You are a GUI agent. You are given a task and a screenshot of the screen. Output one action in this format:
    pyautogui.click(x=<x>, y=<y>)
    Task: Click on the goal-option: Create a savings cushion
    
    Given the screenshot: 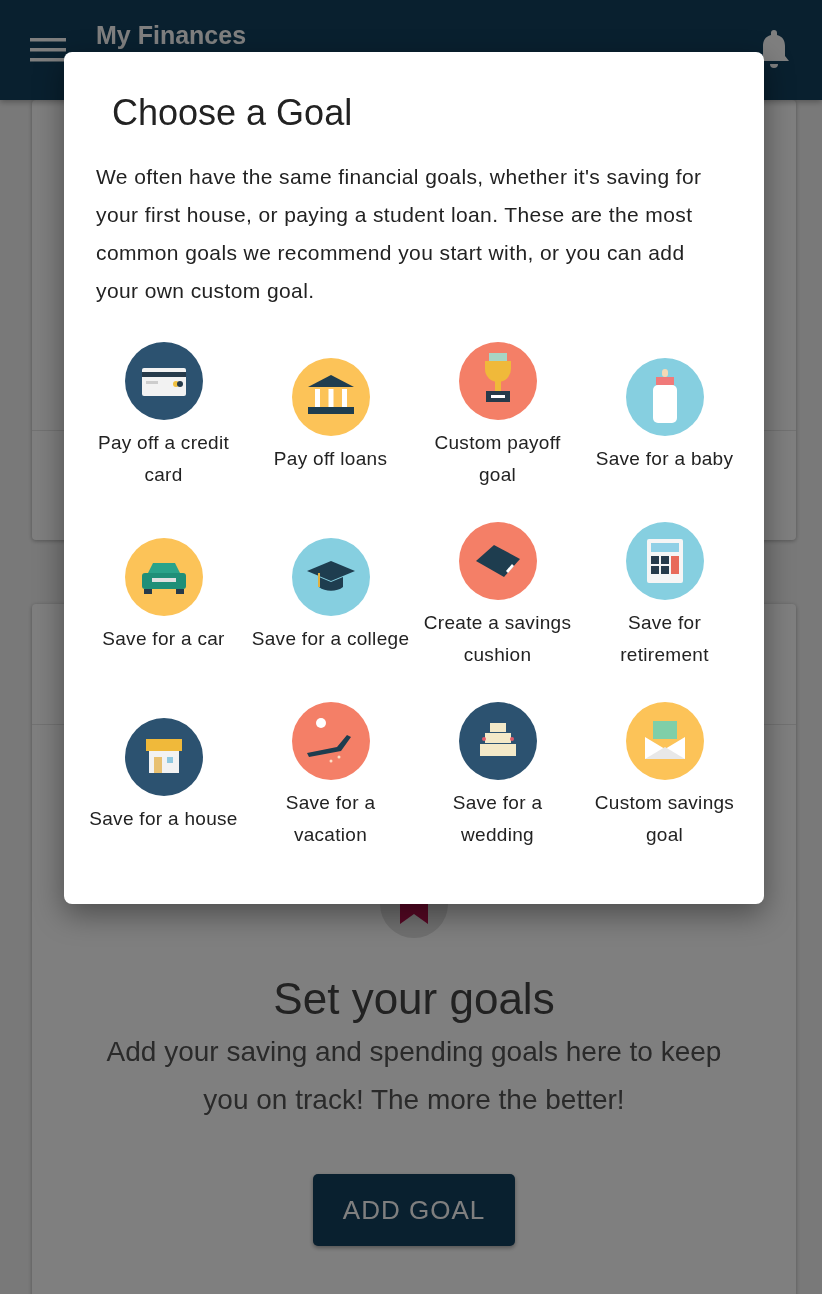 What is the action you would take?
    pyautogui.click(x=497, y=596)
    